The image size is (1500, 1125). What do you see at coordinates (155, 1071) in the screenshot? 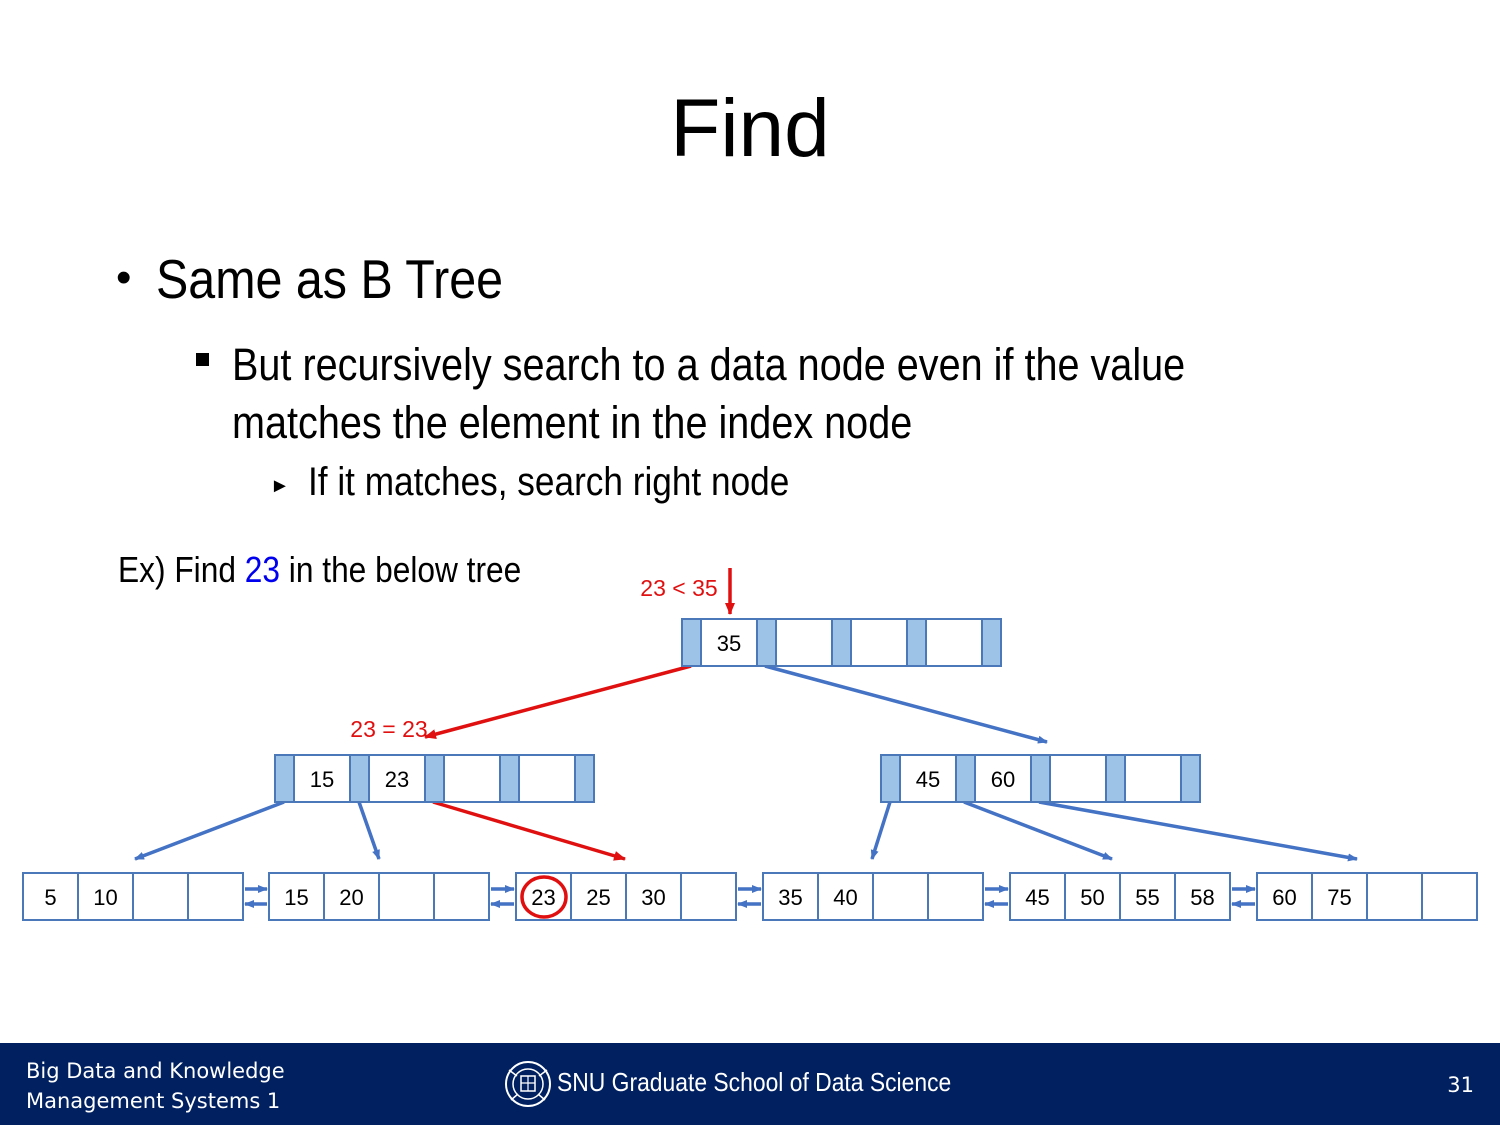
I see `course-line-1: Big Data and Knowledge` at bounding box center [155, 1071].